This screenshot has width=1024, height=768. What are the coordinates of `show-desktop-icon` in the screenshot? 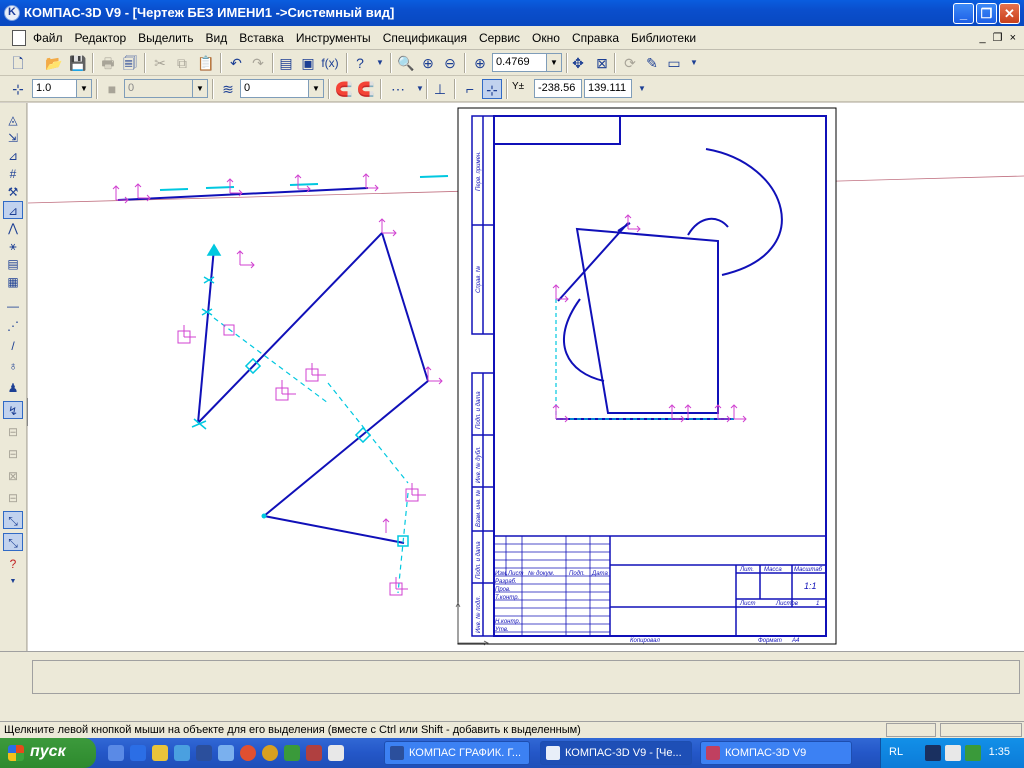 It's located at (116, 753).